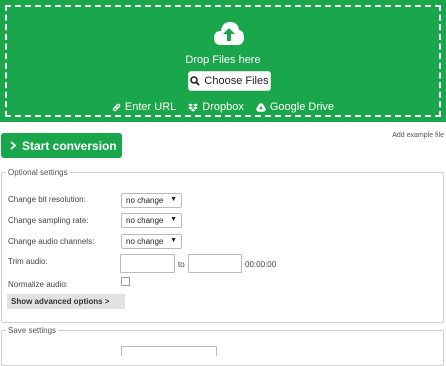  What do you see at coordinates (229, 33) in the screenshot?
I see `cloud-upload-icon` at bounding box center [229, 33].